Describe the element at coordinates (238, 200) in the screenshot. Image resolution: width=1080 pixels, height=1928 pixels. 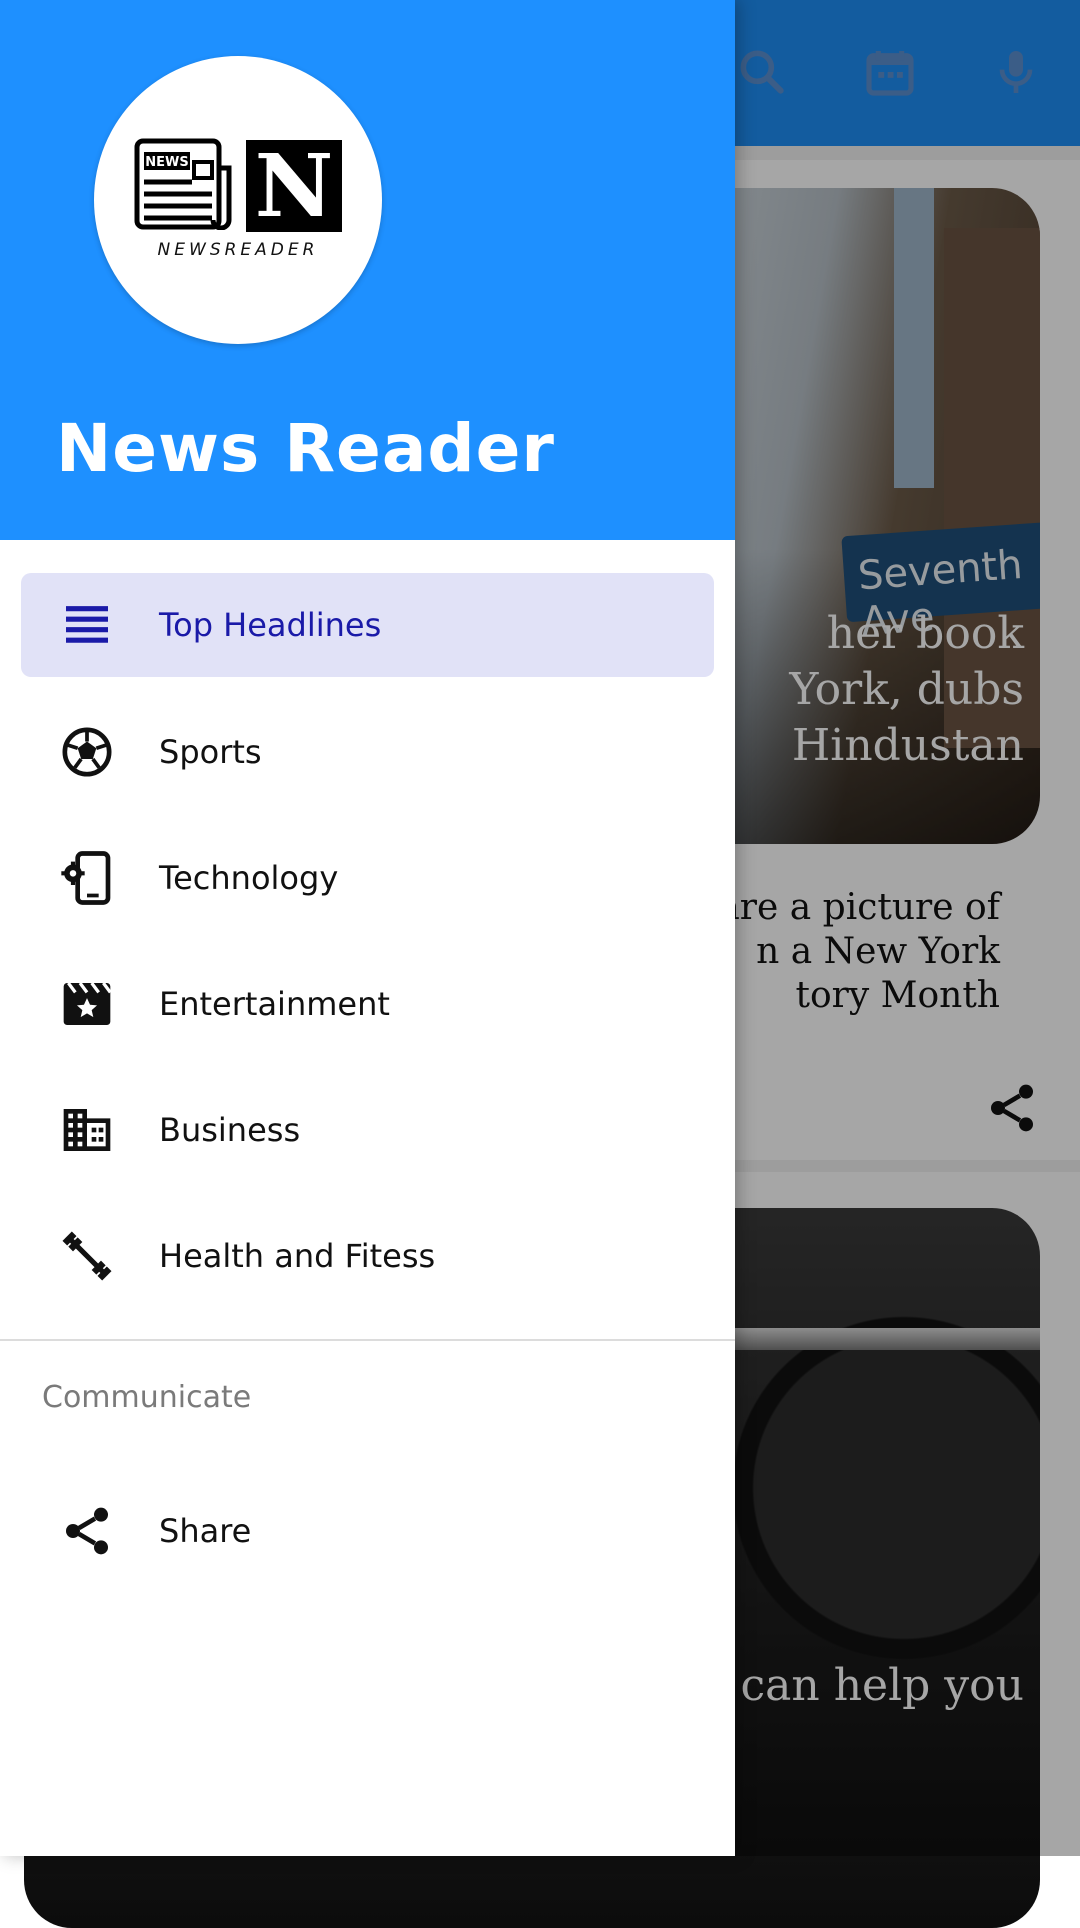
I see `app-logo: NEWS N NEWSREADER` at that location.